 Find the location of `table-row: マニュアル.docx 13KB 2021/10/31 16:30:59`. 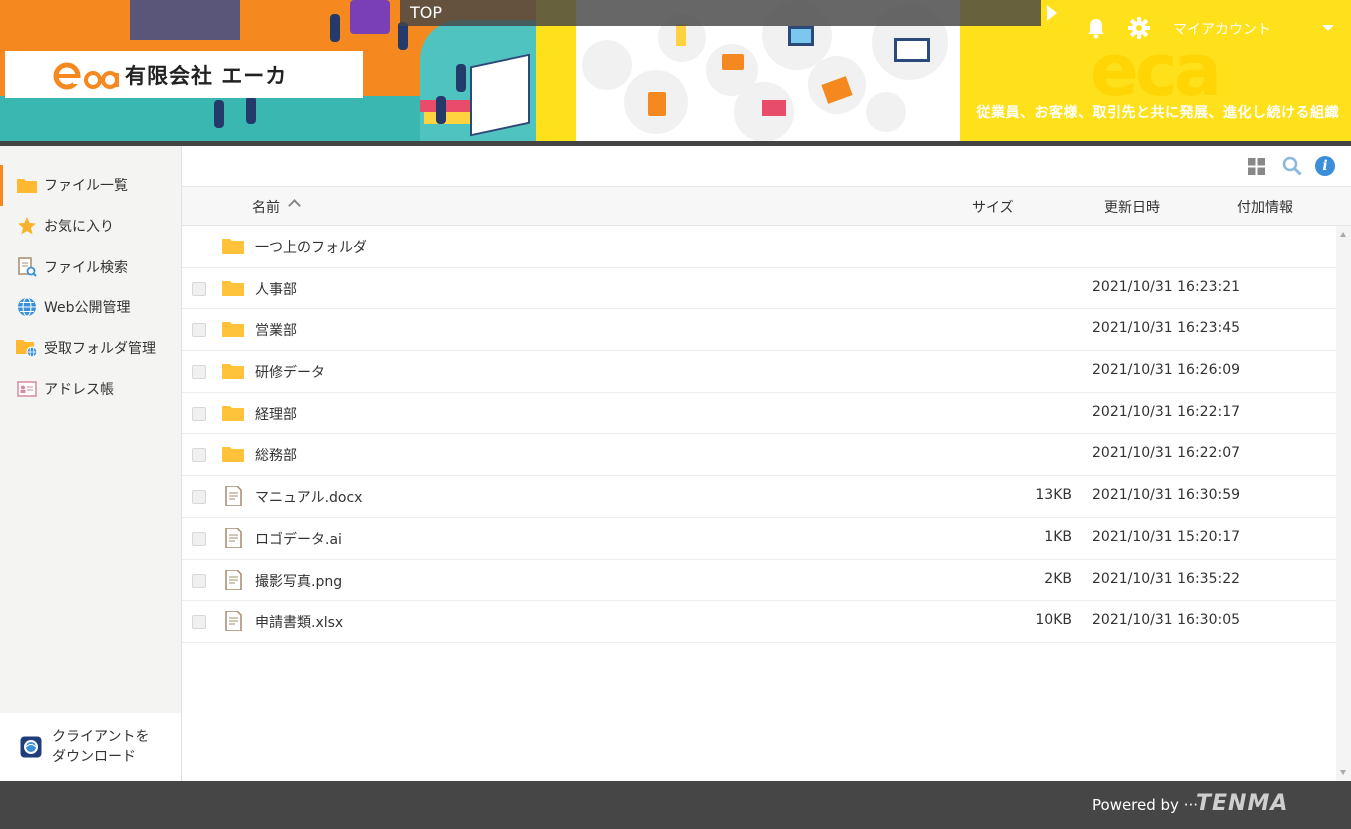

table-row: マニュアル.docx 13KB 2021/10/31 16:30:59 is located at coordinates (759, 497).